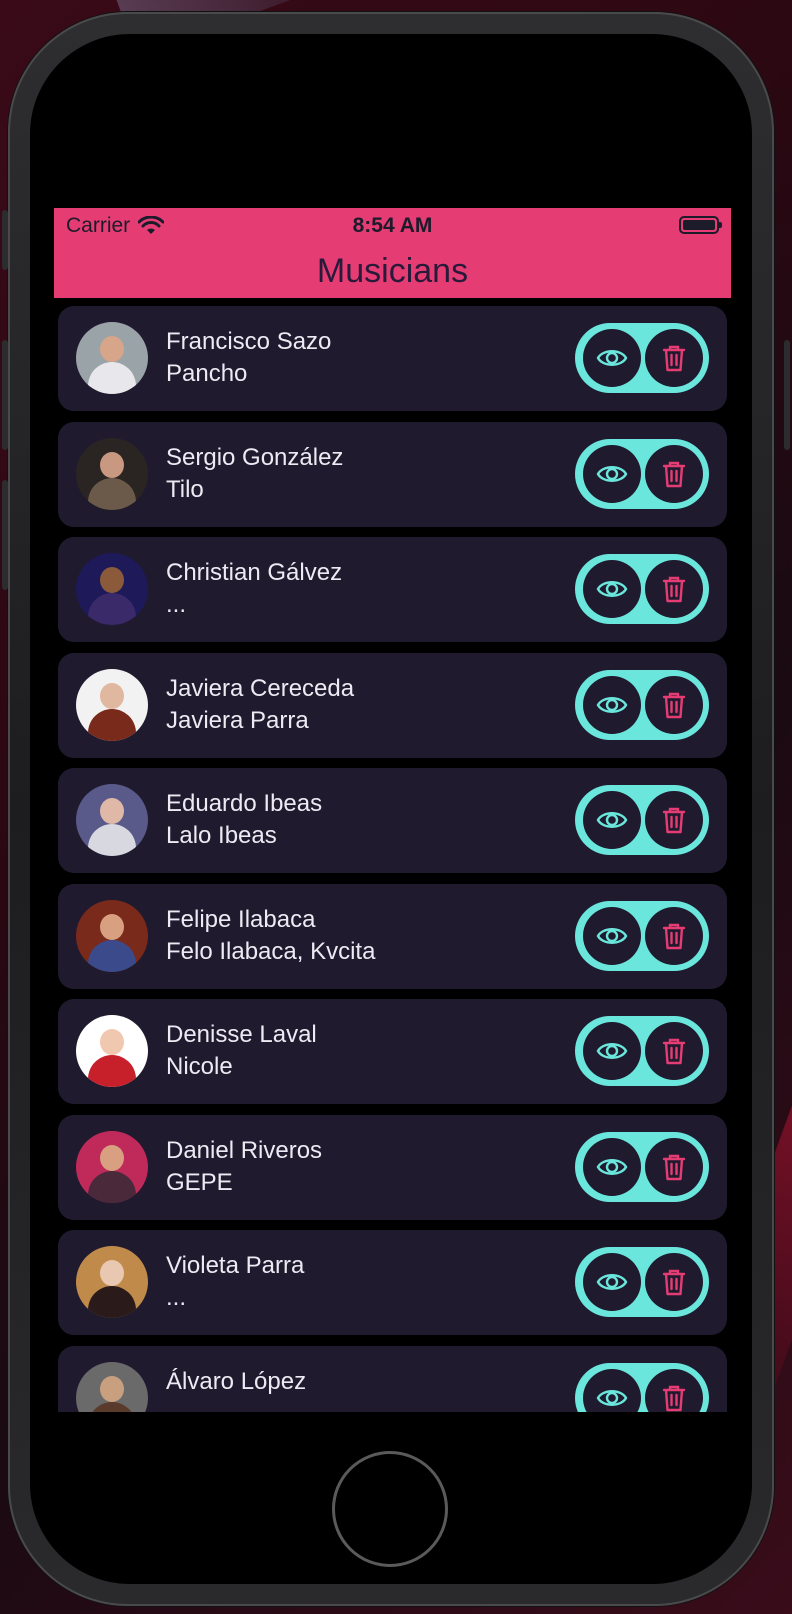  Describe the element at coordinates (270, 936) in the screenshot. I see `musician-names: Felipe Ilabaca Felo Ilabaca, Kvcita` at that location.